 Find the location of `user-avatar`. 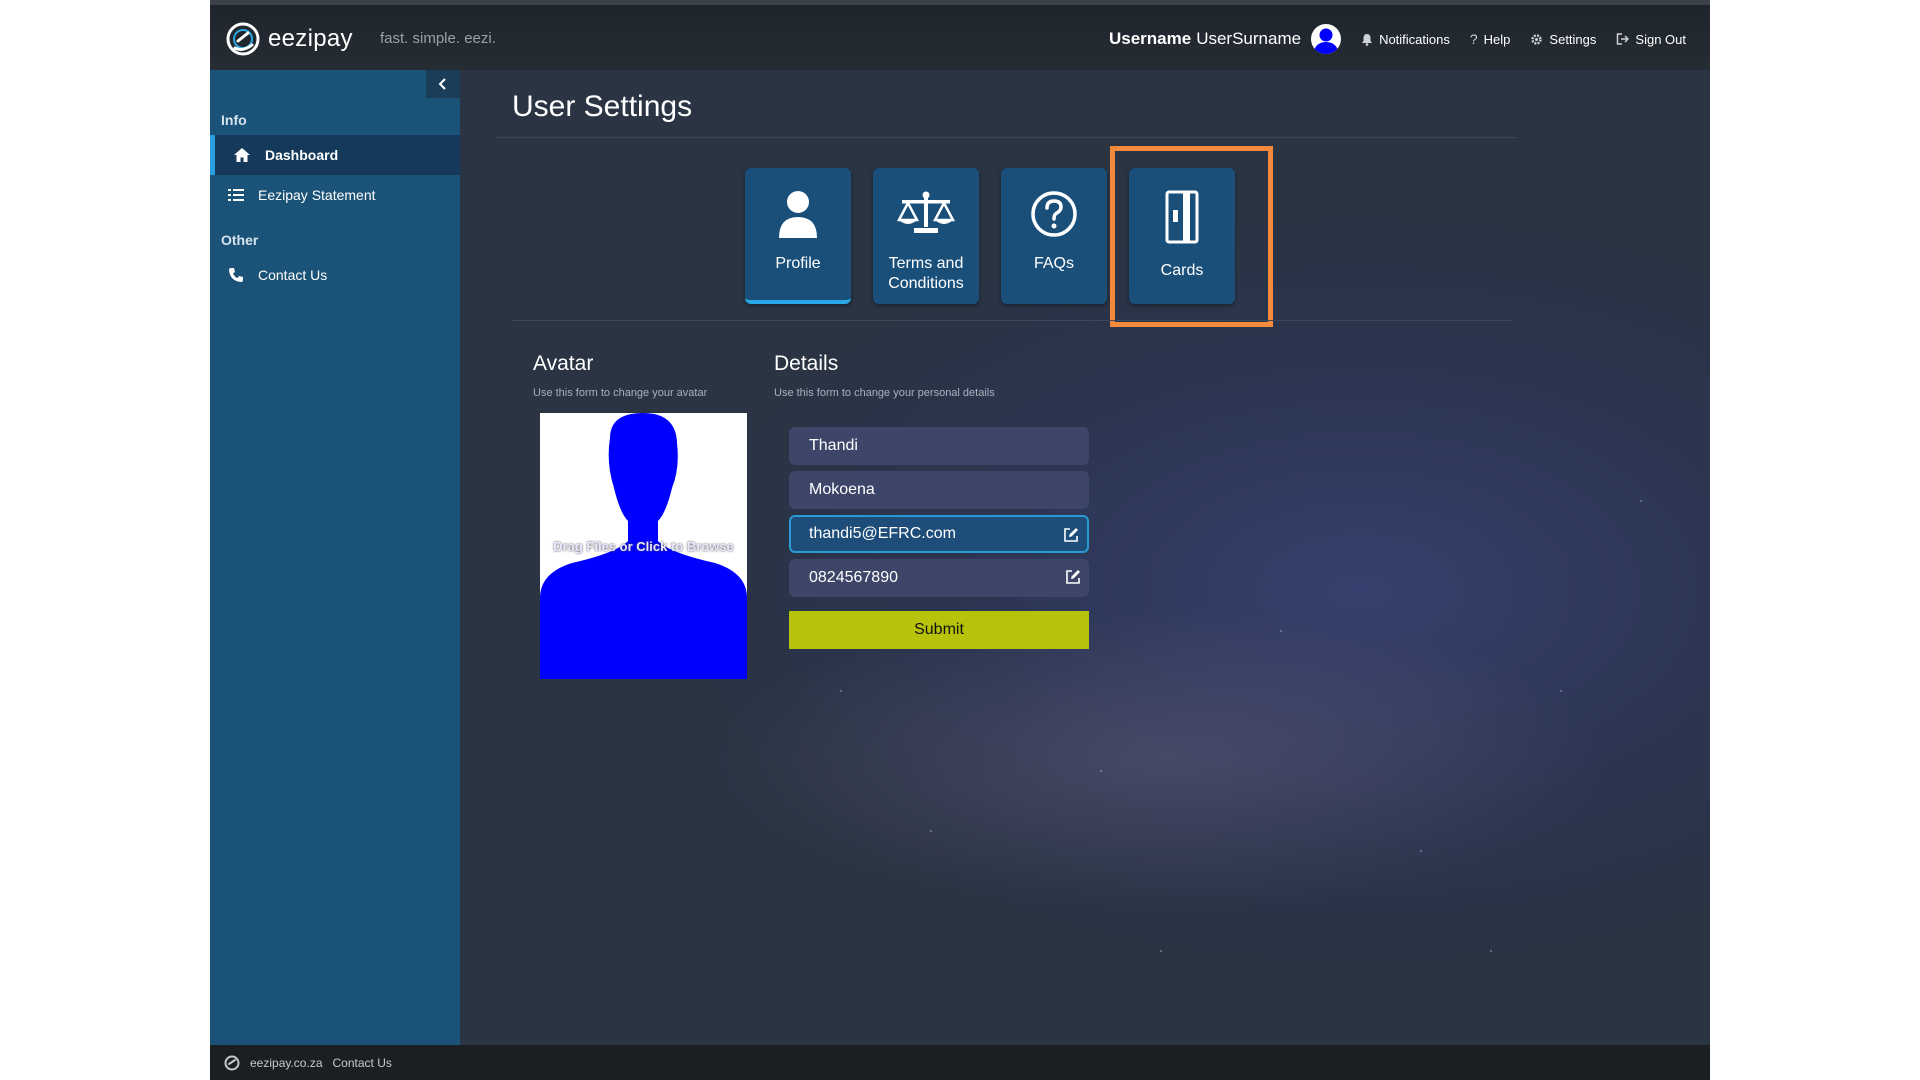

user-avatar is located at coordinates (1326, 39).